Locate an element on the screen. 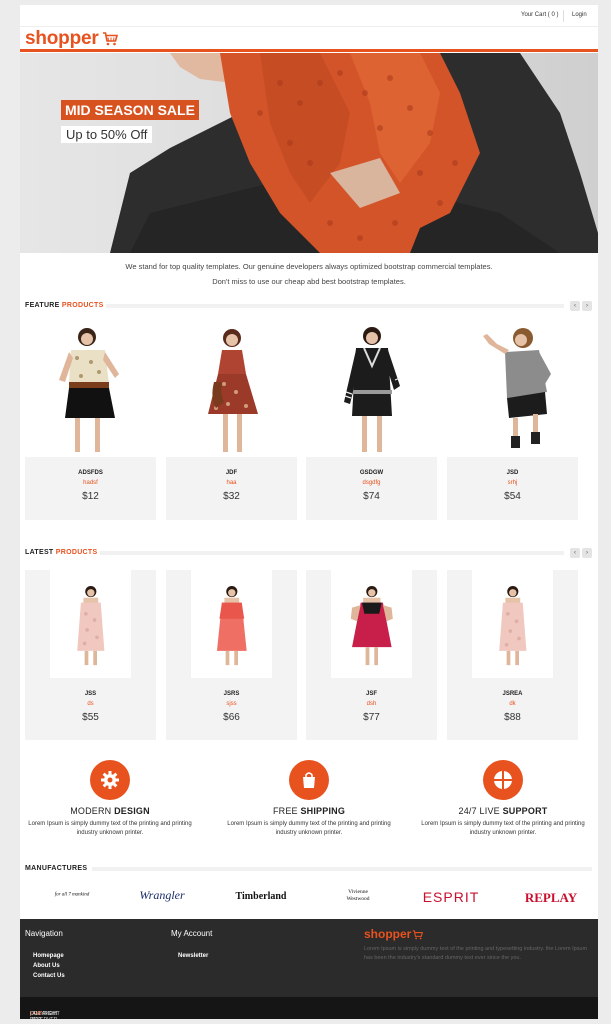 This screenshot has width=611, height=1024. product-subtitle: dk is located at coordinates (512, 704).